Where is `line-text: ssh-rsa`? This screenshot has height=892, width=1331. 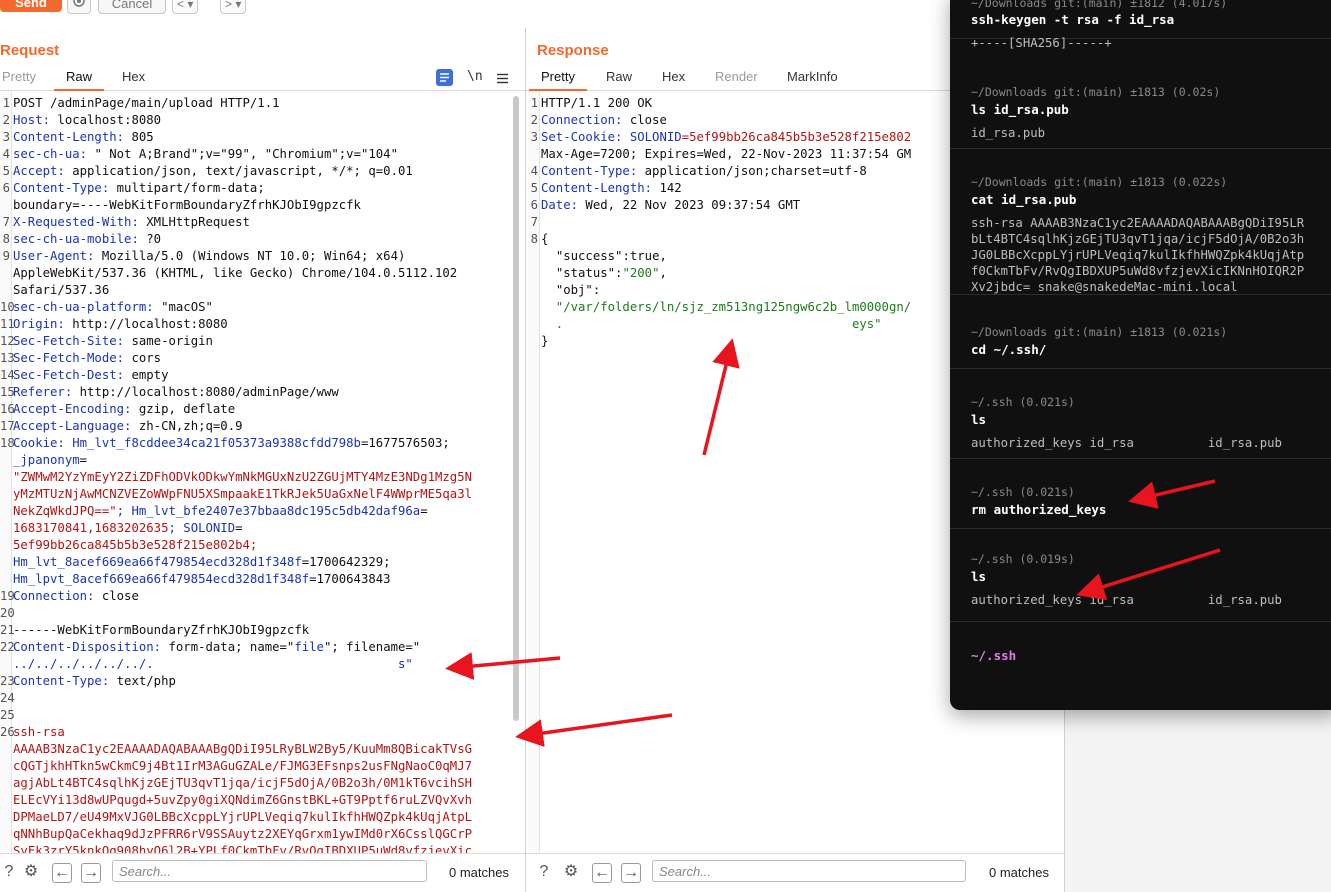
line-text: ssh-rsa is located at coordinates (39, 732).